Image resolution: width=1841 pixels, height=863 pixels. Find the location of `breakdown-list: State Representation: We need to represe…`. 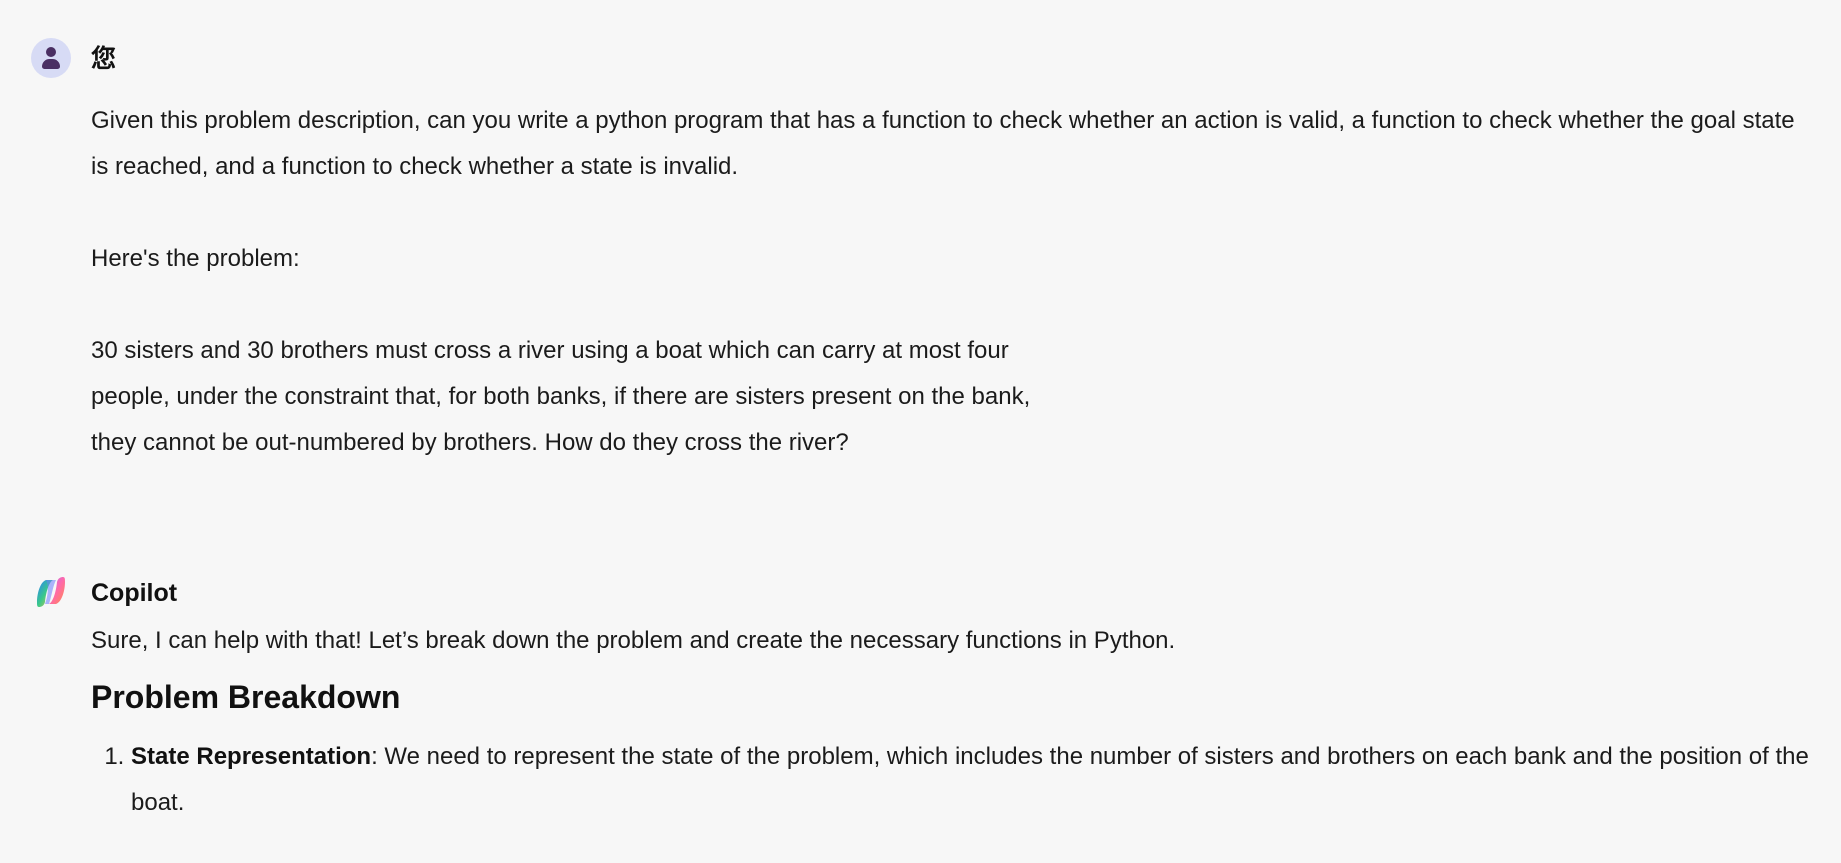

breakdown-list: State Representation: We need to represe… is located at coordinates (951, 780).